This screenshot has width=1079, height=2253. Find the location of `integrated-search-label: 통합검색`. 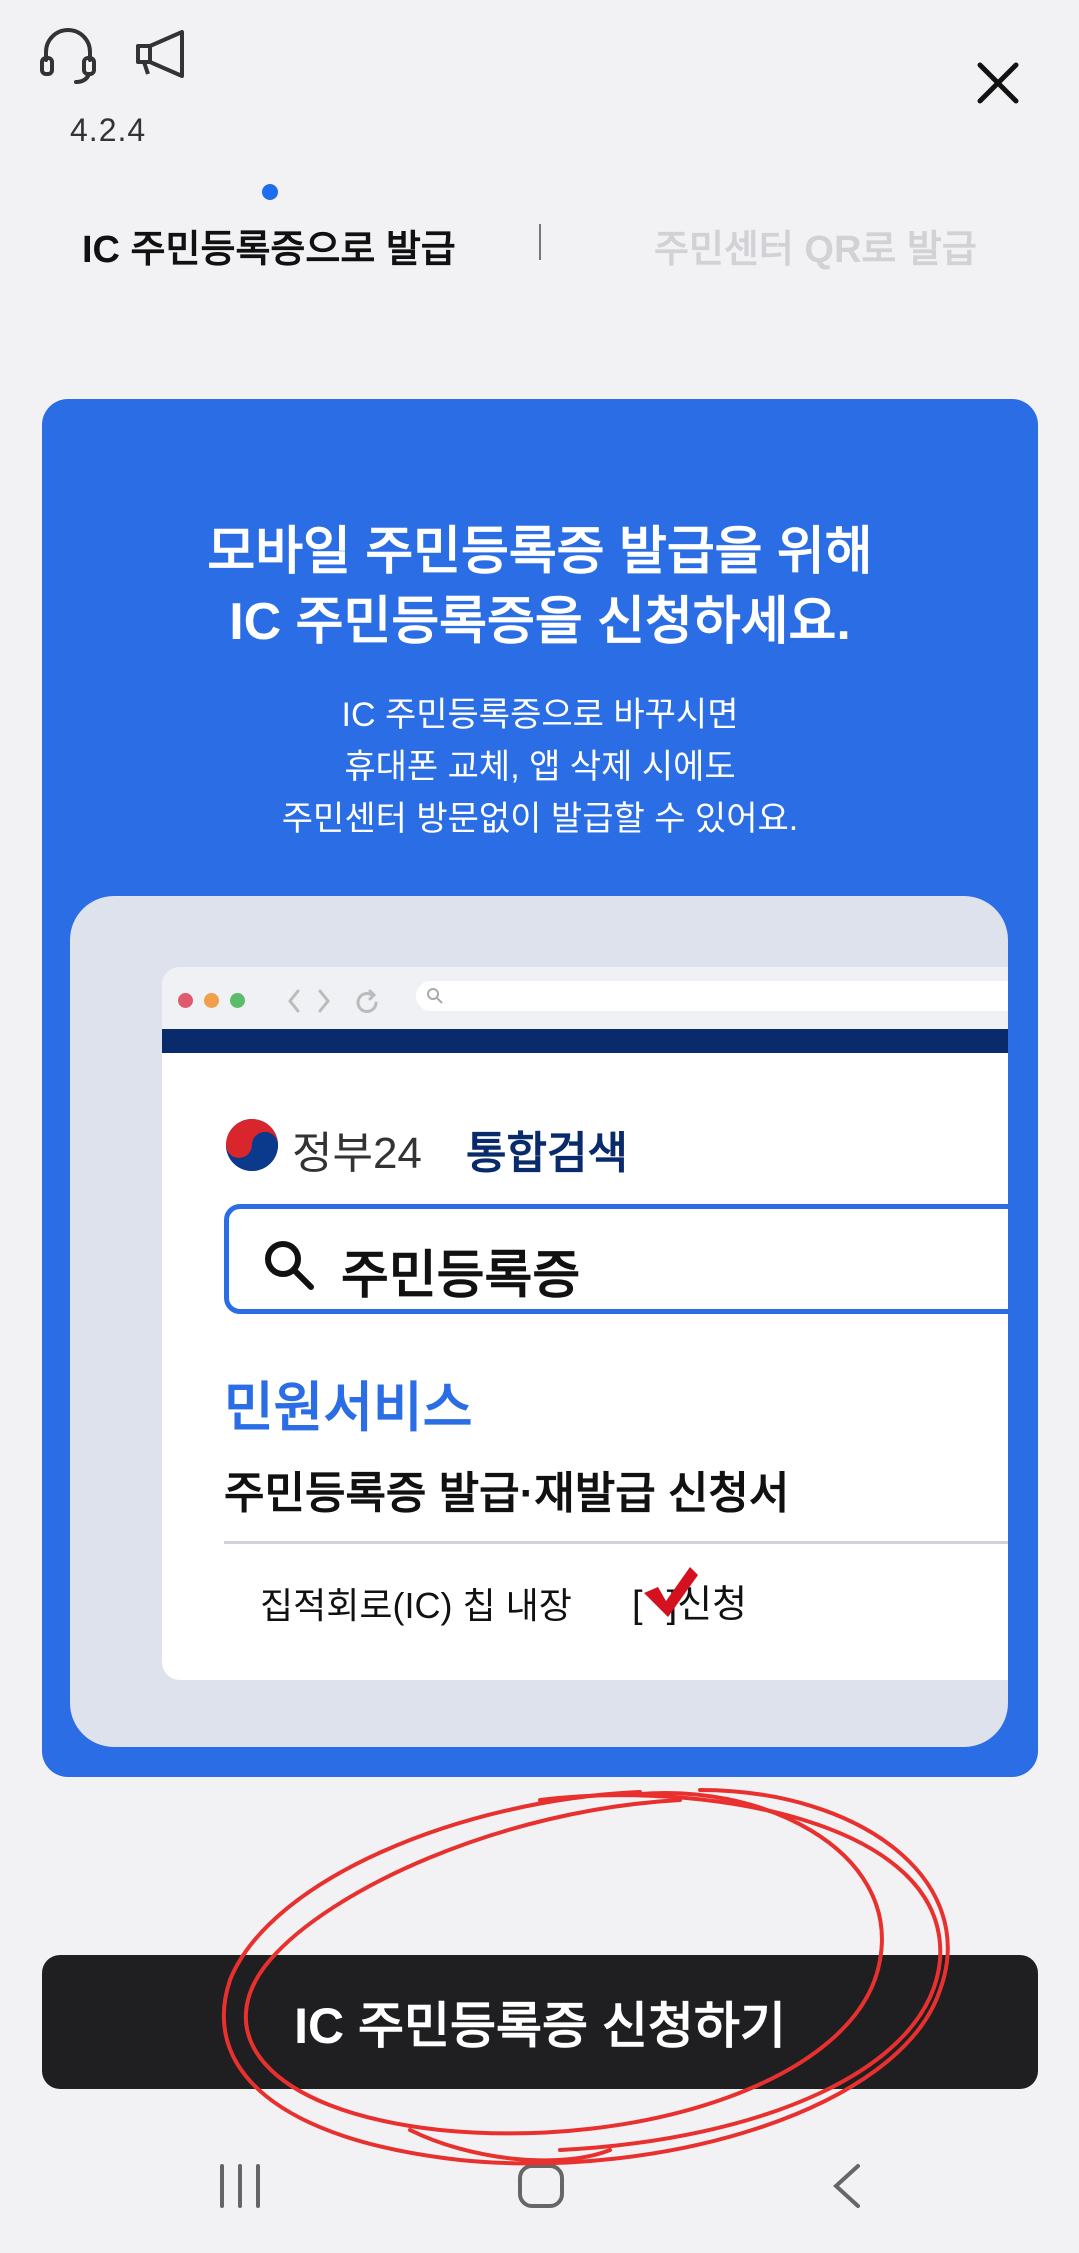

integrated-search-label: 통합검색 is located at coordinates (547, 1153).